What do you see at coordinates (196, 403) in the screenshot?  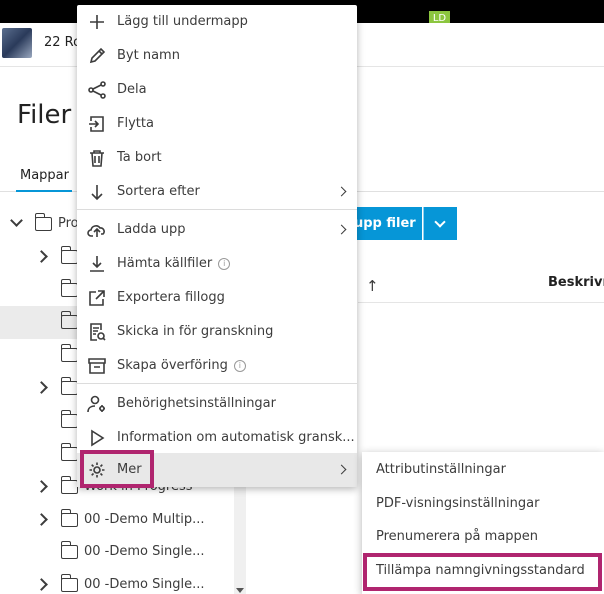 I see `menu-item-label: Behörighetsinställningar` at bounding box center [196, 403].